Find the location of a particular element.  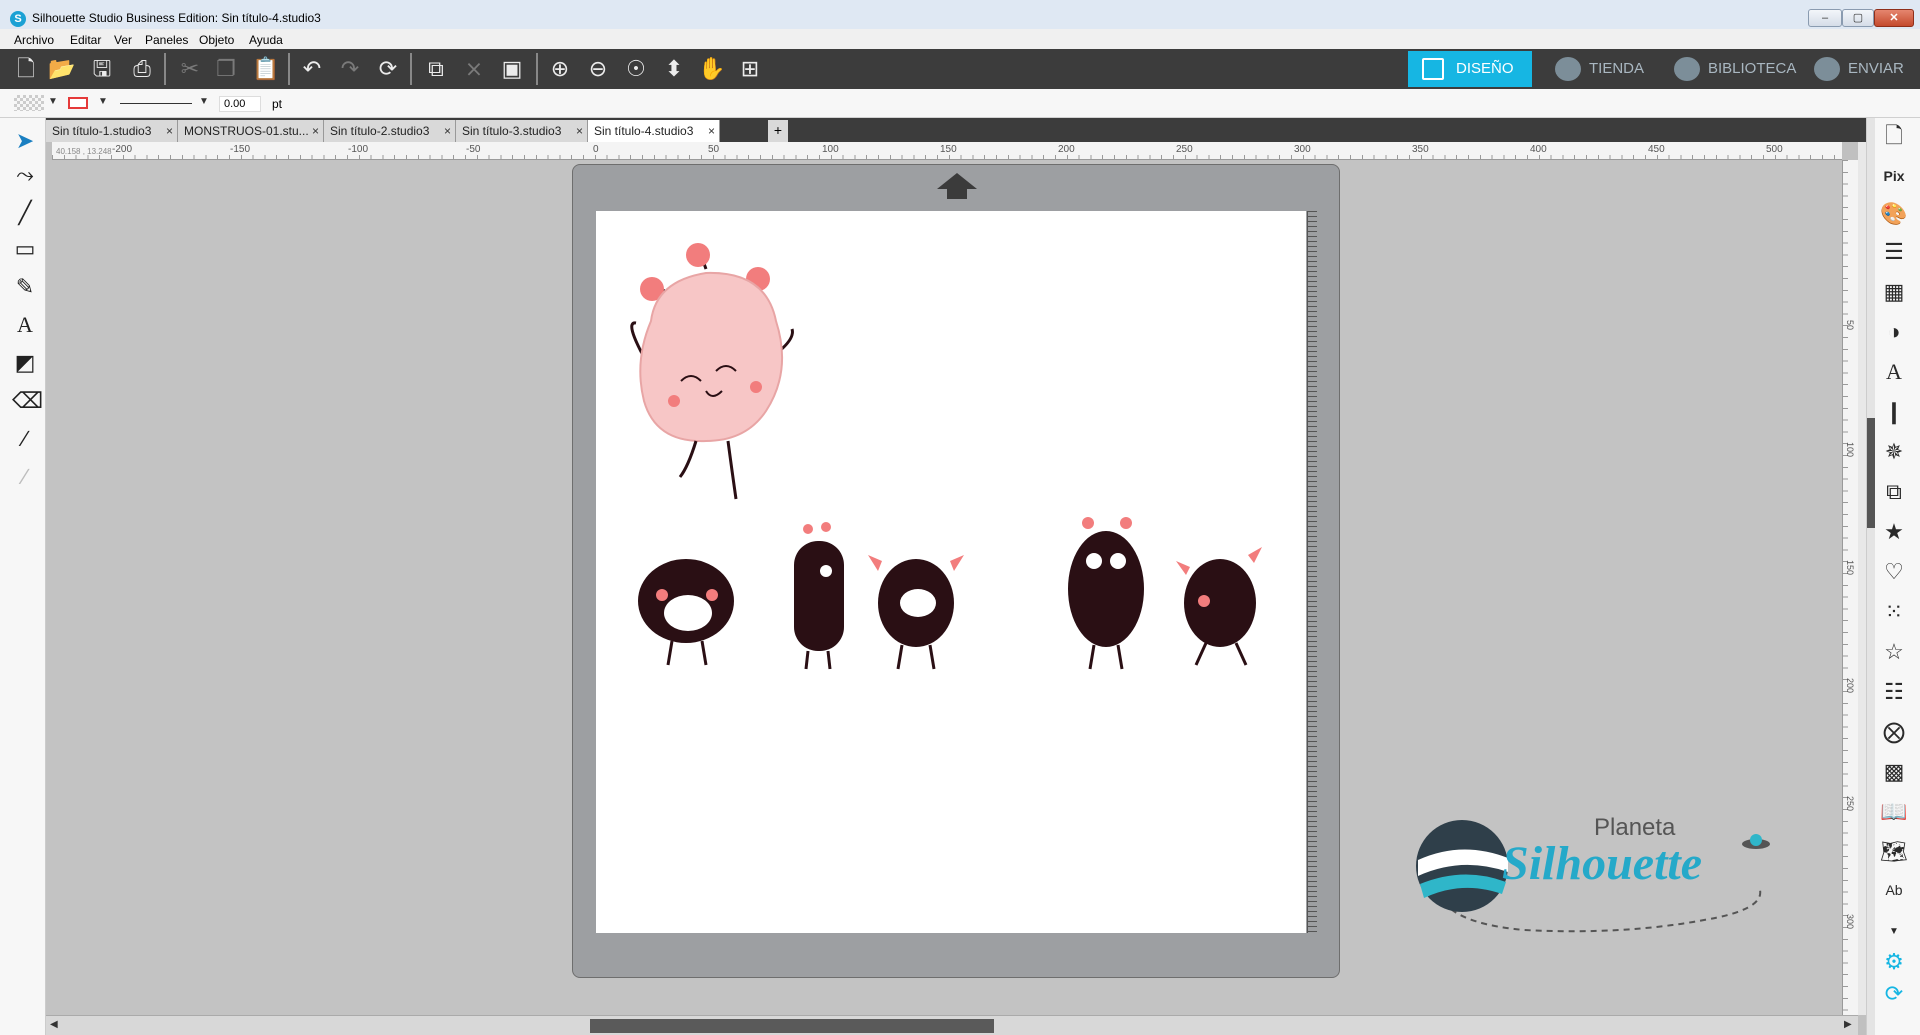

menu-editar: Editar is located at coordinates (85, 40).